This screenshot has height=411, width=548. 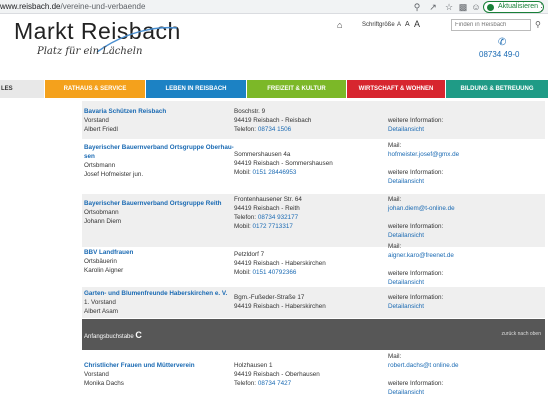 What do you see at coordinates (296, 89) in the screenshot?
I see `nav-item-freizeit: FREIZEIT & KULTUR` at bounding box center [296, 89].